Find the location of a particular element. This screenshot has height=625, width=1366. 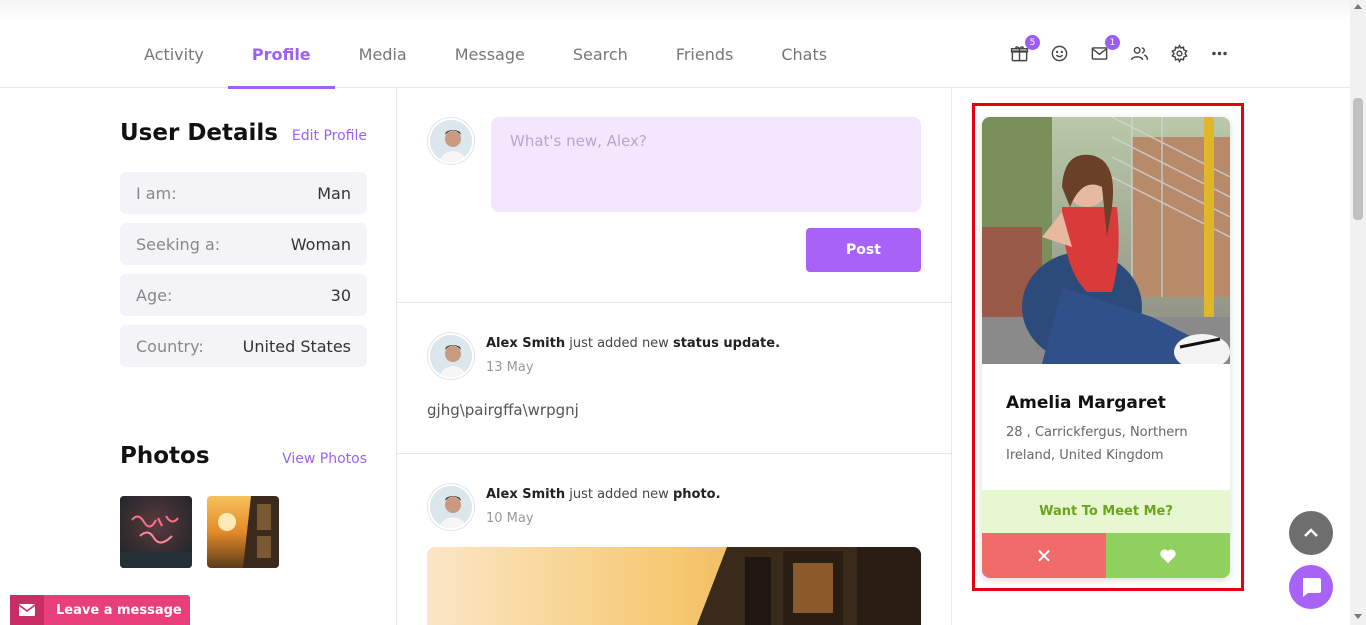

like-button is located at coordinates (1168, 555).